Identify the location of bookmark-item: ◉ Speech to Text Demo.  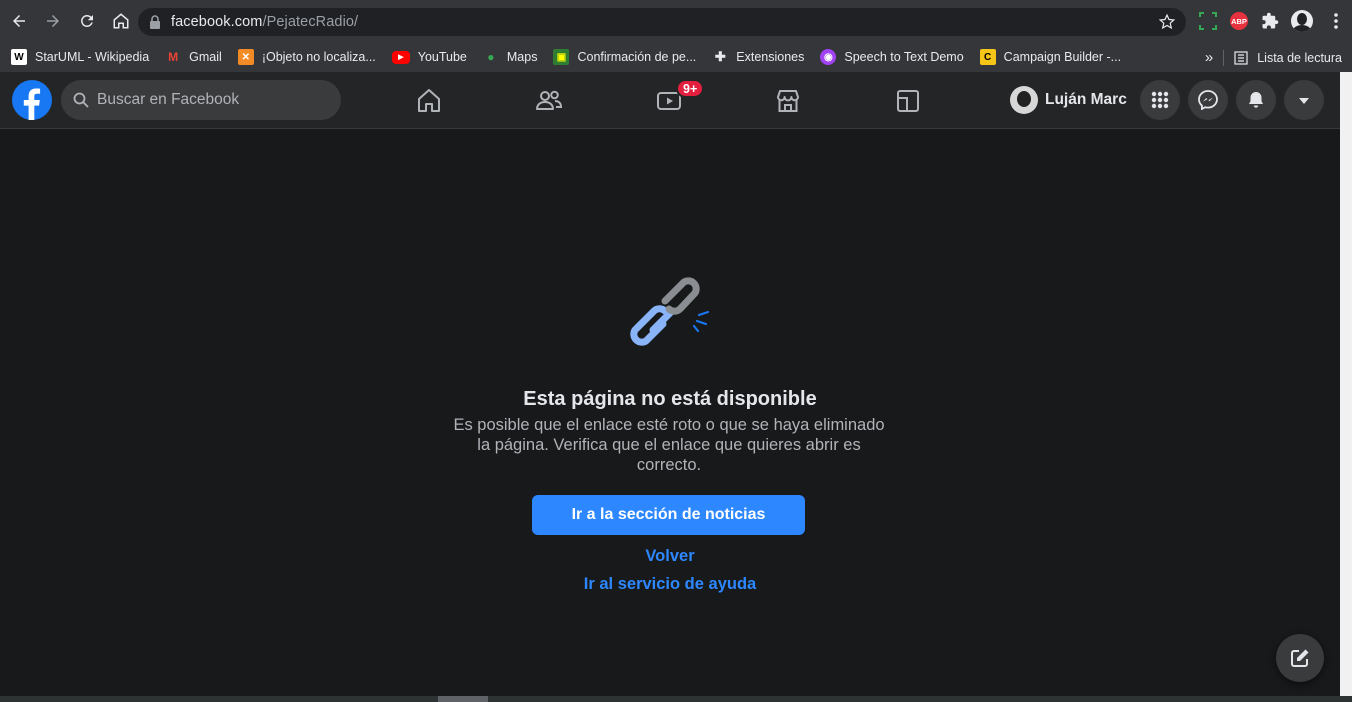
(892, 57).